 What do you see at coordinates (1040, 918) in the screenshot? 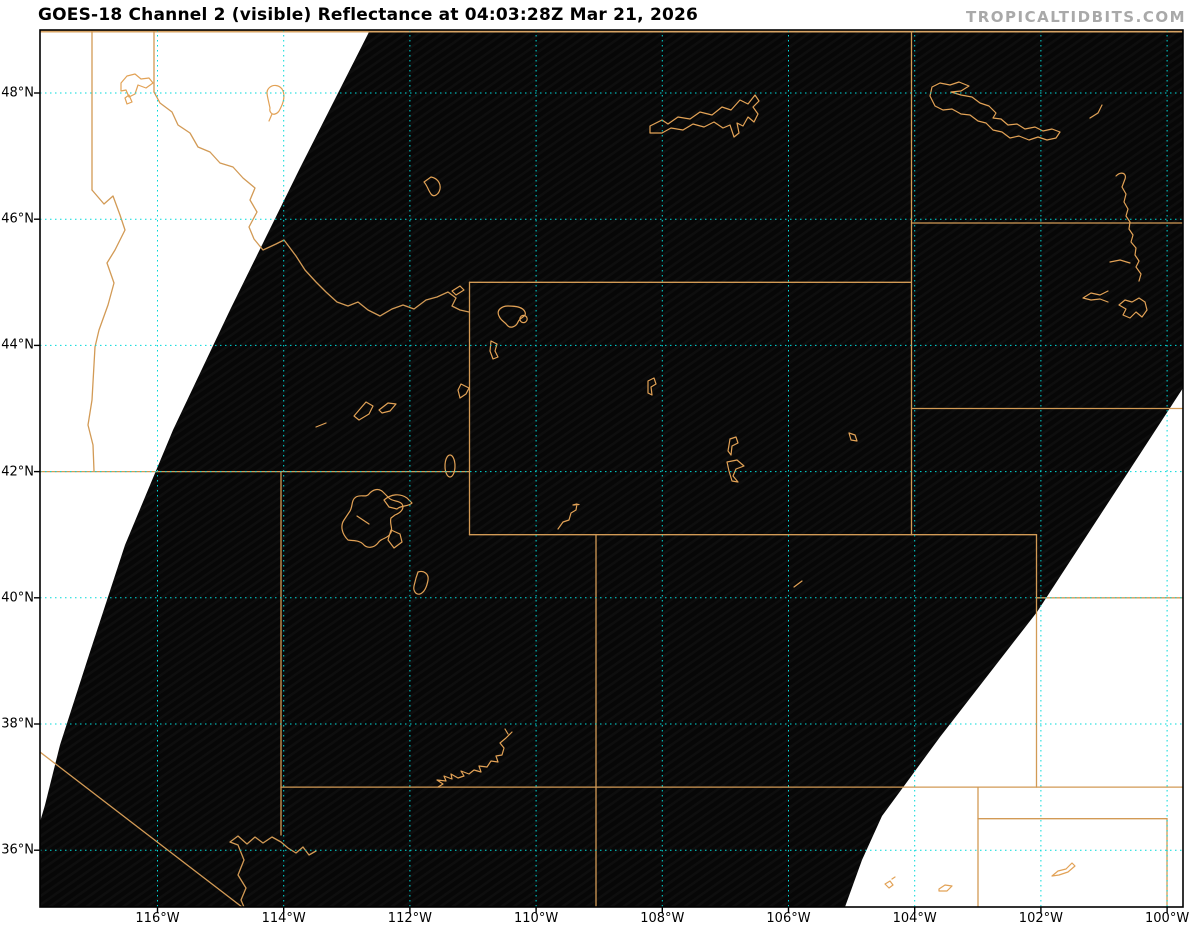
I see `lon-tick-label: 102°W` at bounding box center [1040, 918].